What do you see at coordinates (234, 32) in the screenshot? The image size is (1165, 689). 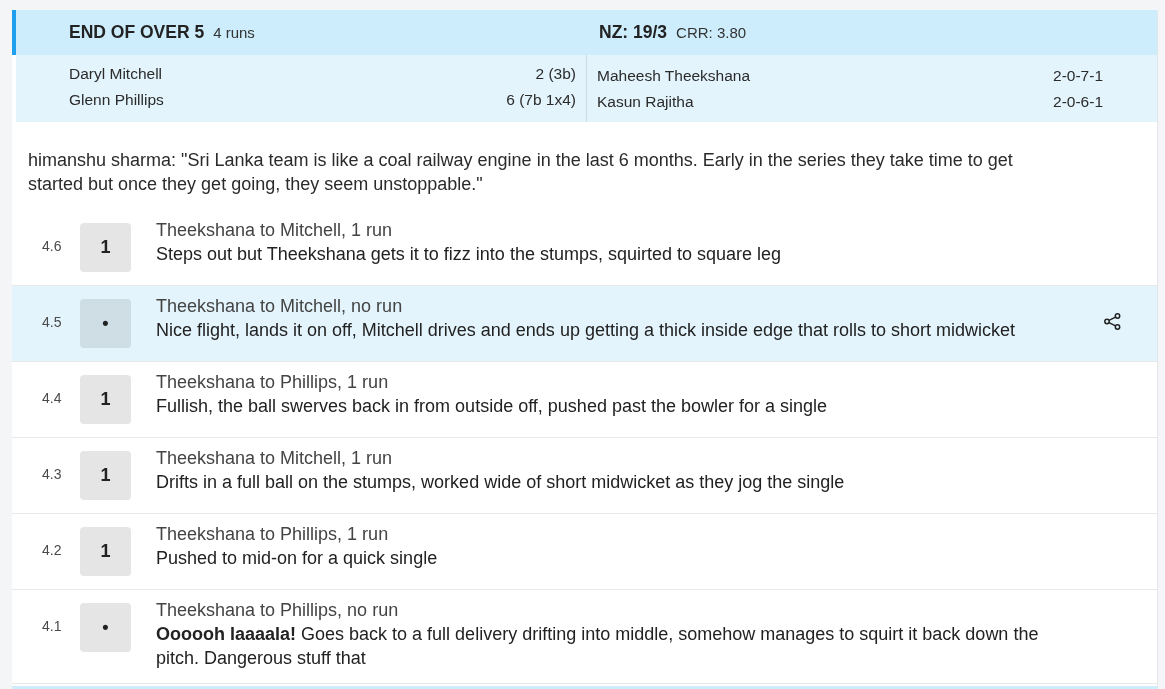 I see `over-runs: 4 runs` at bounding box center [234, 32].